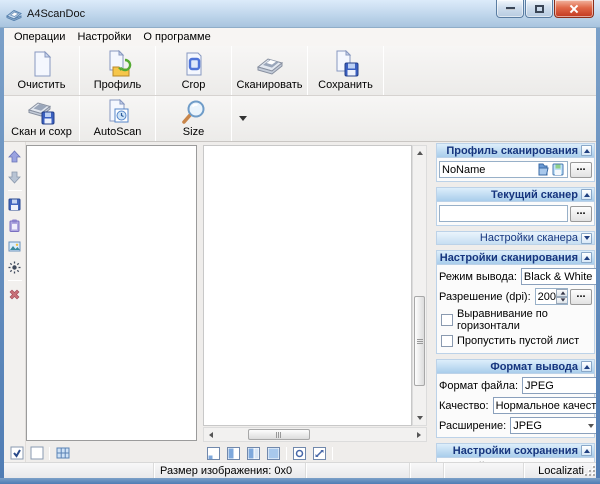  I want to click on scanner-settings-bar: Настройки сканера, so click(515, 238).